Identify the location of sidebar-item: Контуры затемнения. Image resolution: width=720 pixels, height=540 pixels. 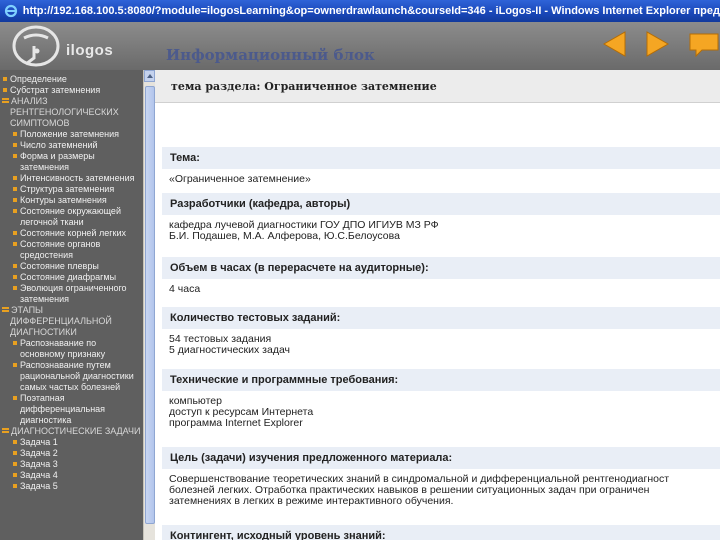
(71, 200).